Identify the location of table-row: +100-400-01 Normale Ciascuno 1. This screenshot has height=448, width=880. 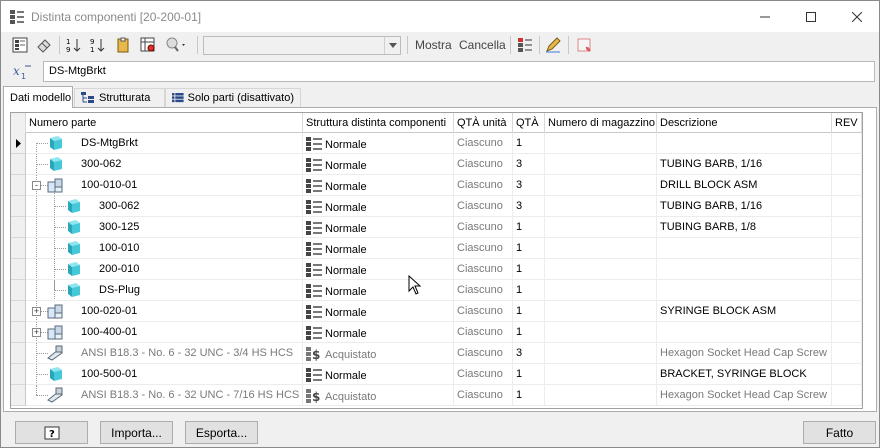
(436, 332).